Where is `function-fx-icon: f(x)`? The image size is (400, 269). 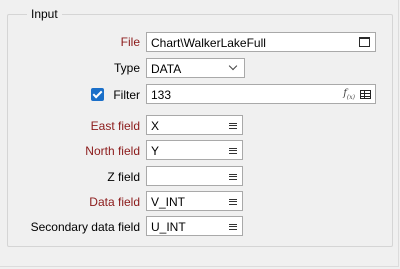 function-fx-icon: f(x) is located at coordinates (349, 94).